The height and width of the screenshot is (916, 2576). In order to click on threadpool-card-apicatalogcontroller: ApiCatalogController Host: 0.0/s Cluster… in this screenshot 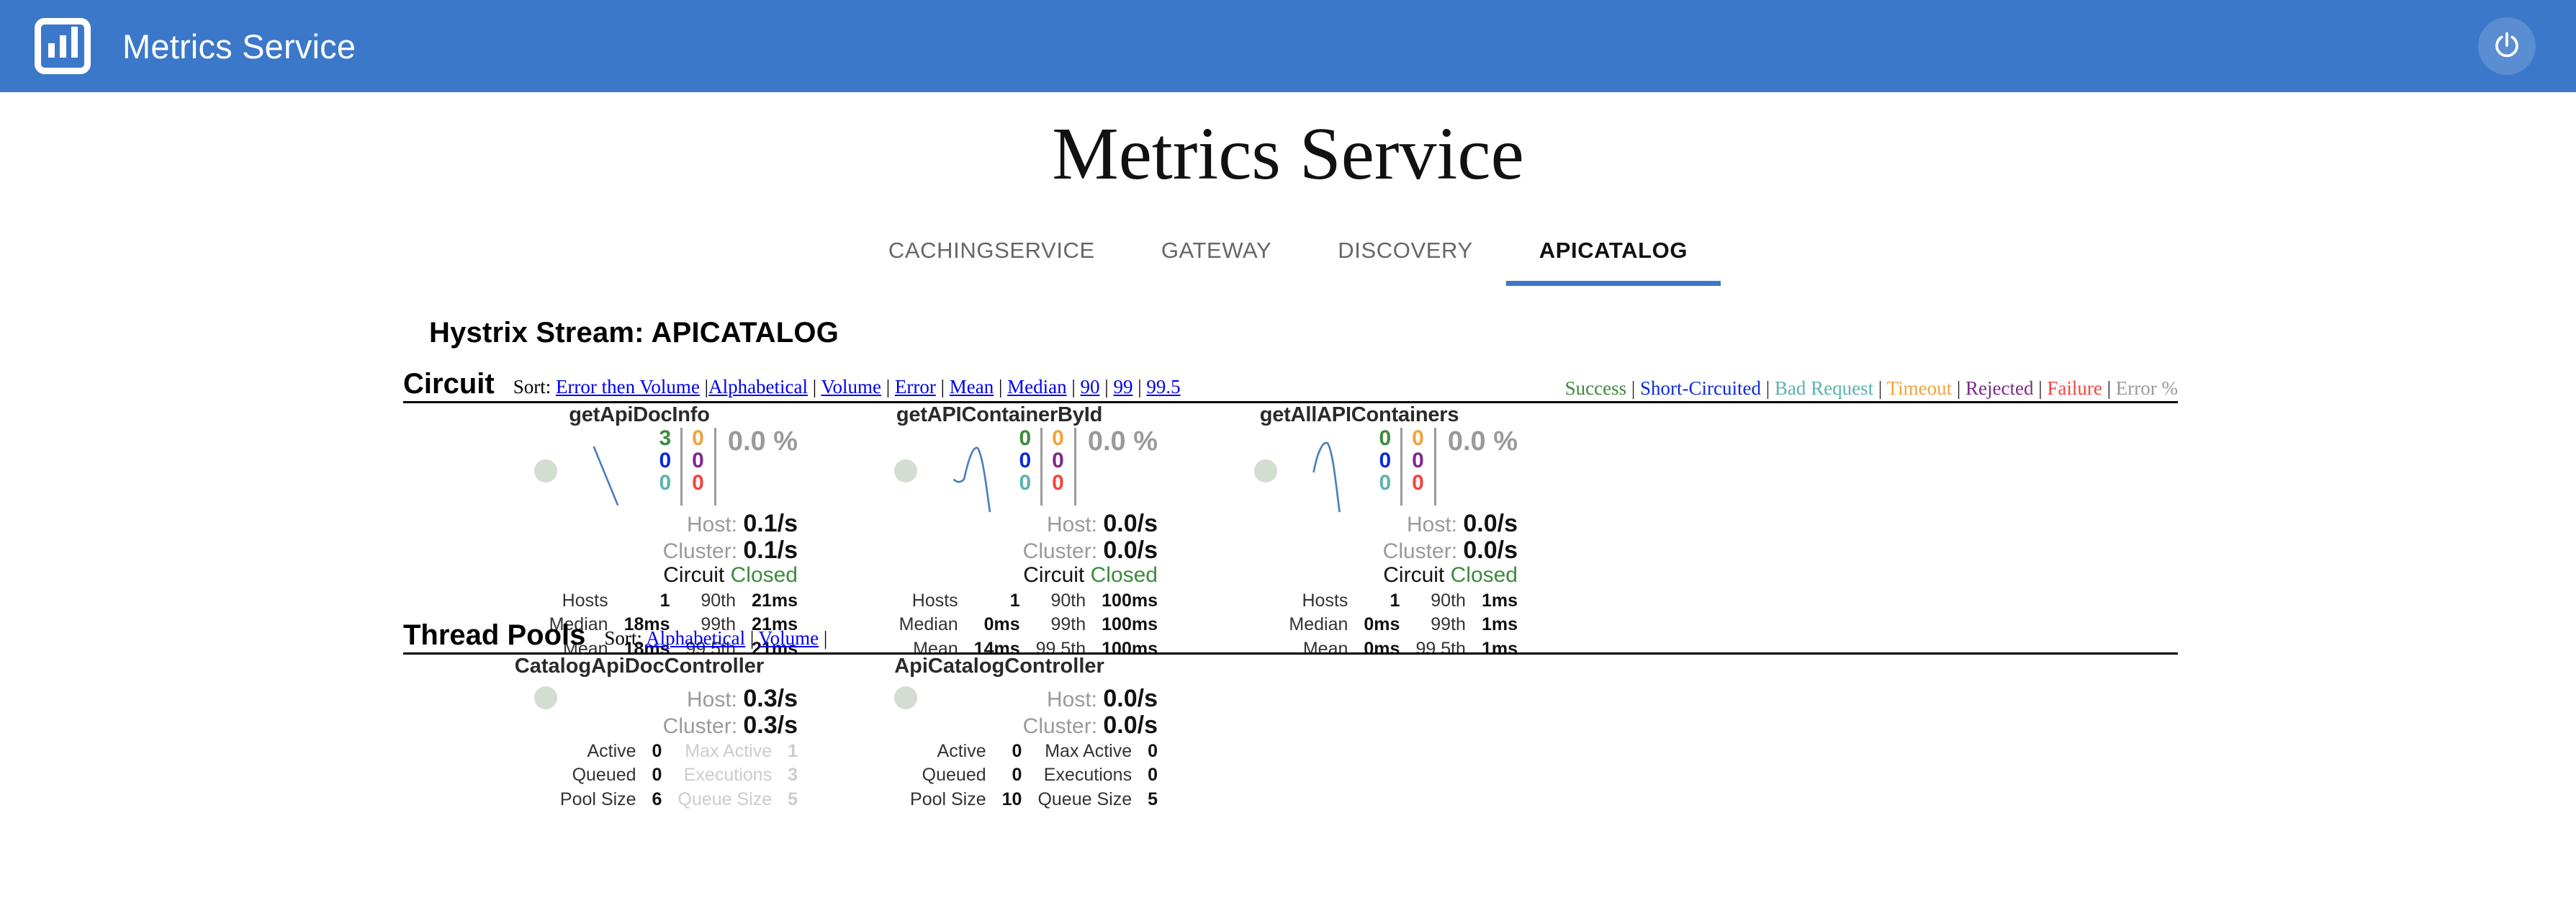, I will do `click(999, 732)`.